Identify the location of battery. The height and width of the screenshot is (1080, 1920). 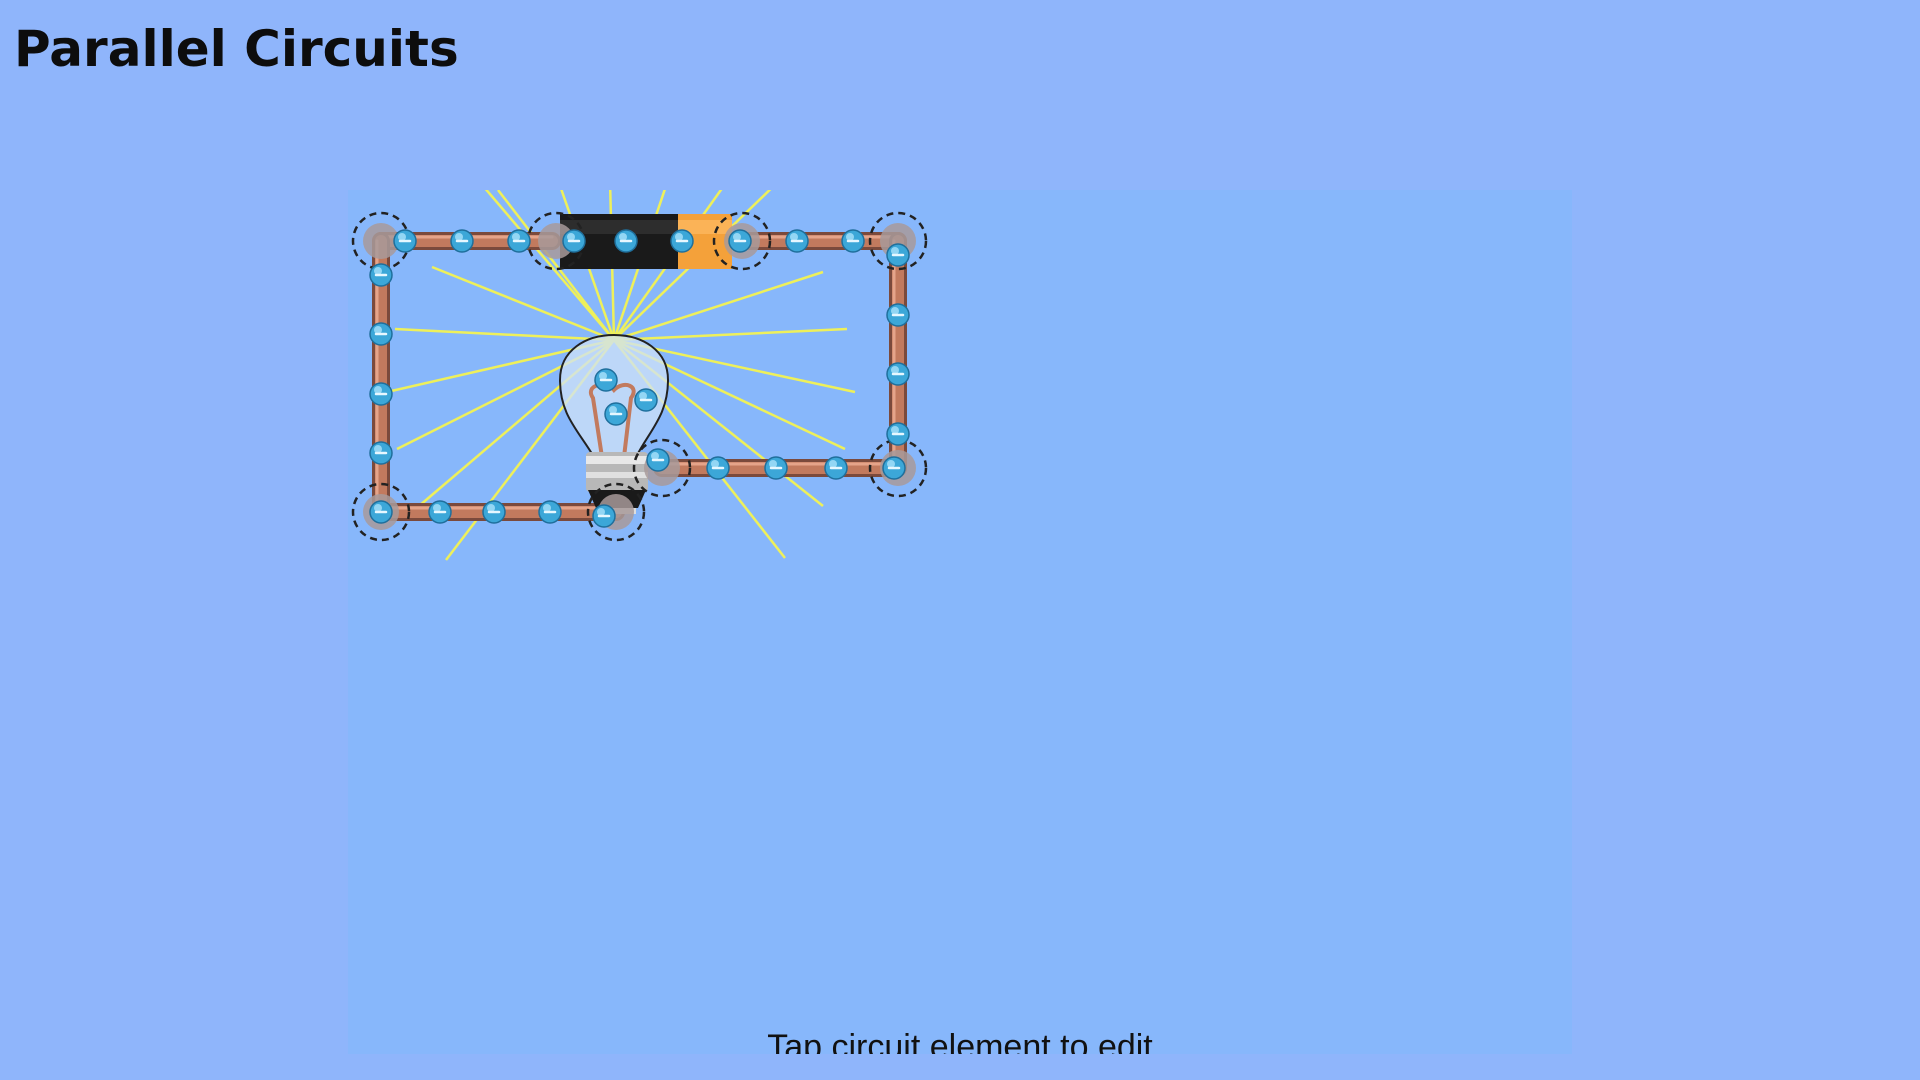
(646, 241).